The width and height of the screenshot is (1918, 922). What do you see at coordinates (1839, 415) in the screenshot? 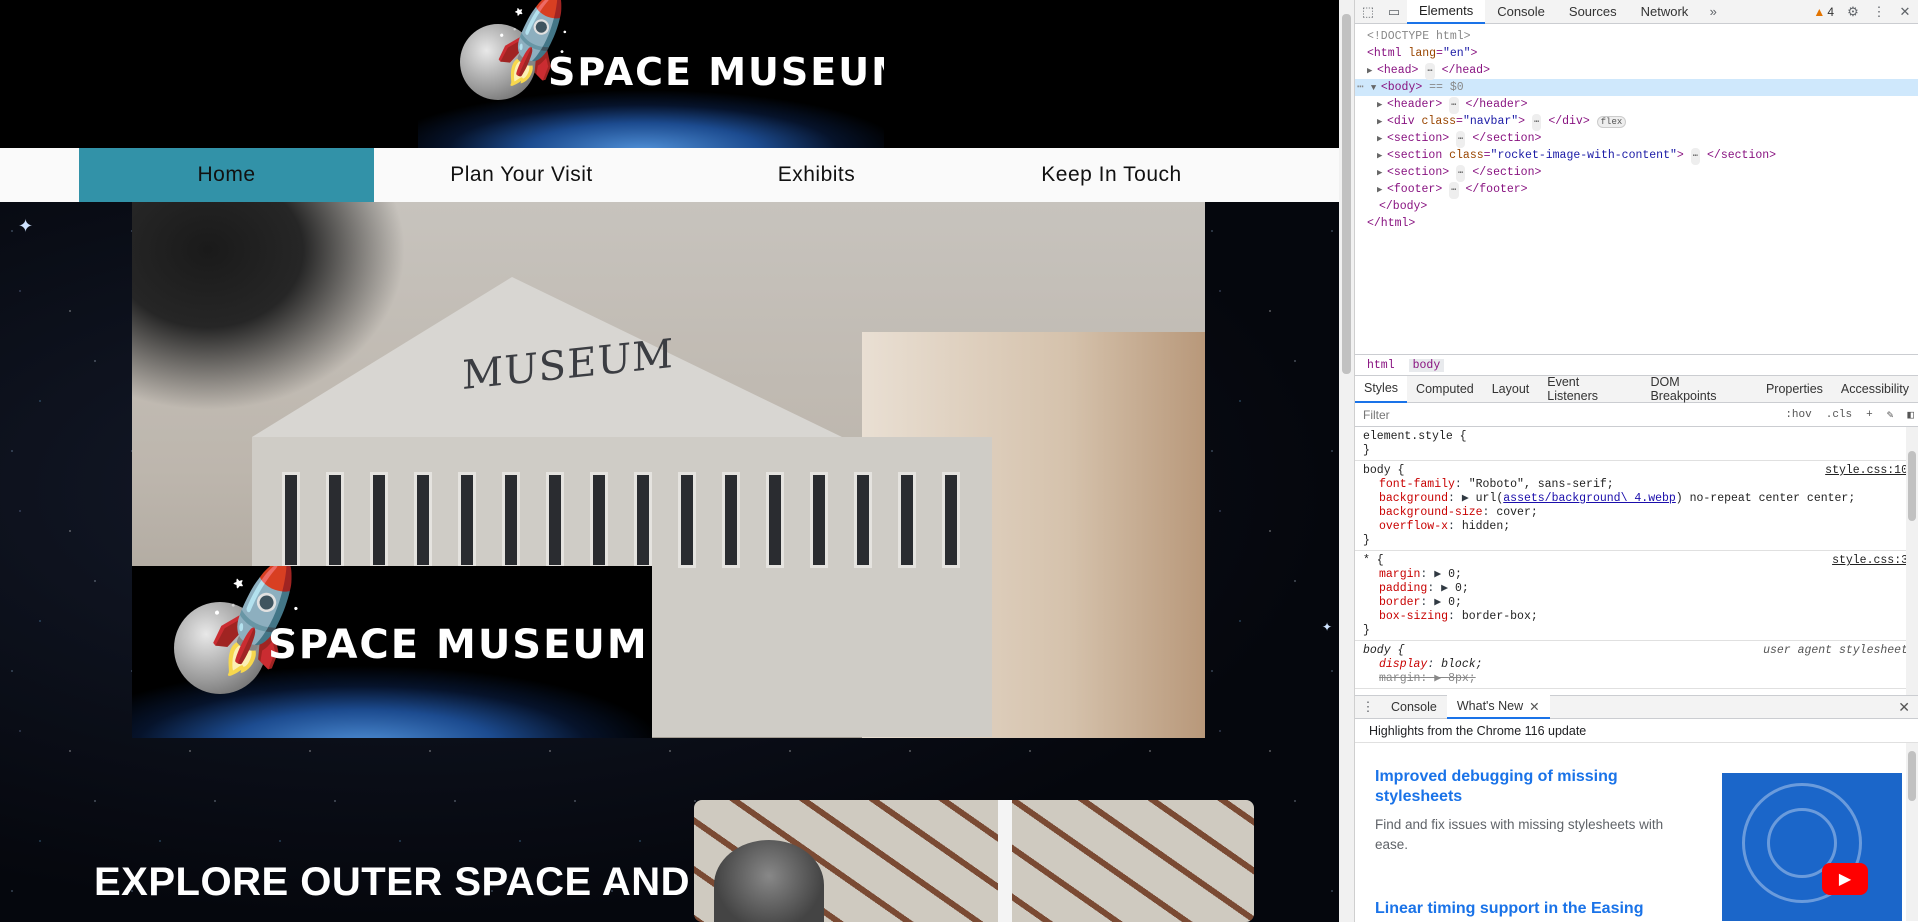
I see `class-toggle-button: .cls` at bounding box center [1839, 415].